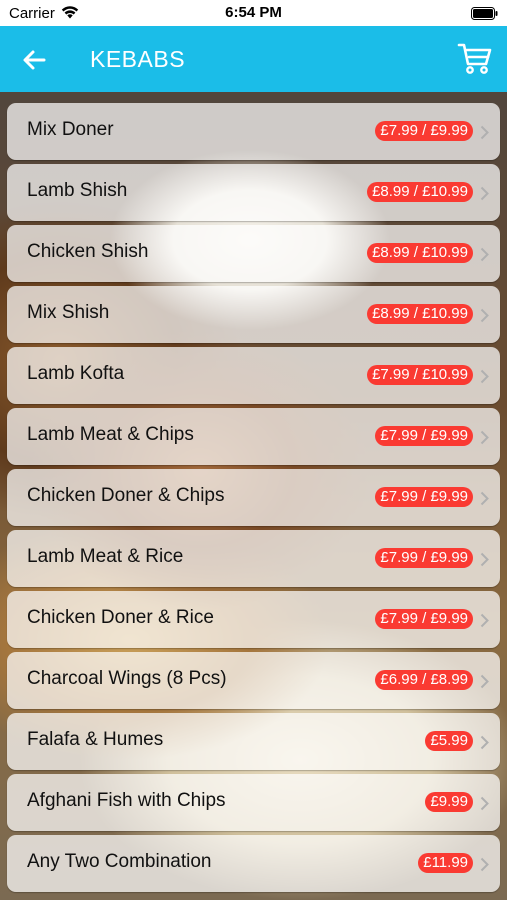  Describe the element at coordinates (475, 58) in the screenshot. I see `cart-icon` at that location.